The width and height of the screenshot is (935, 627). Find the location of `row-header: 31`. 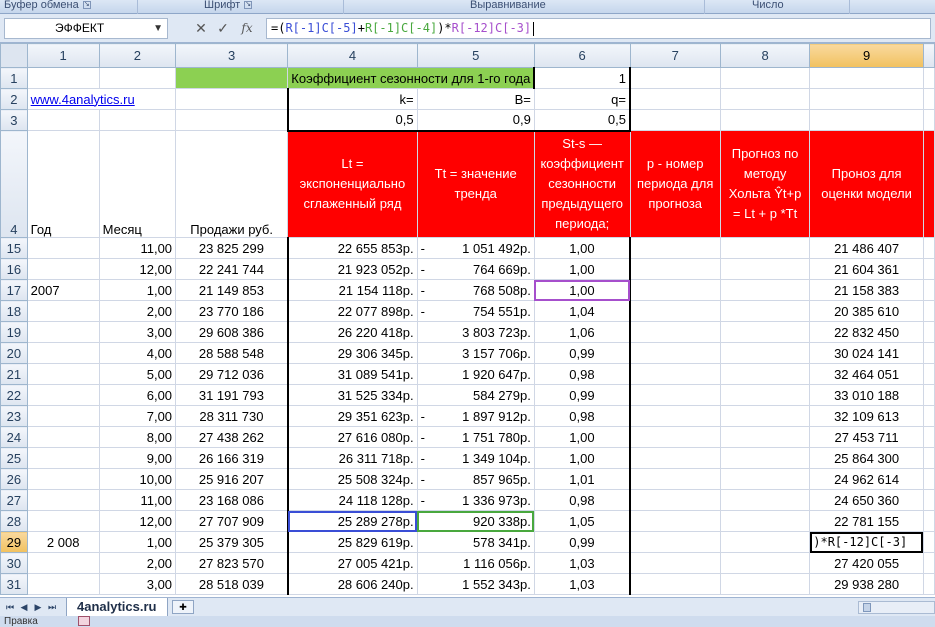

row-header: 31 is located at coordinates (14, 584).